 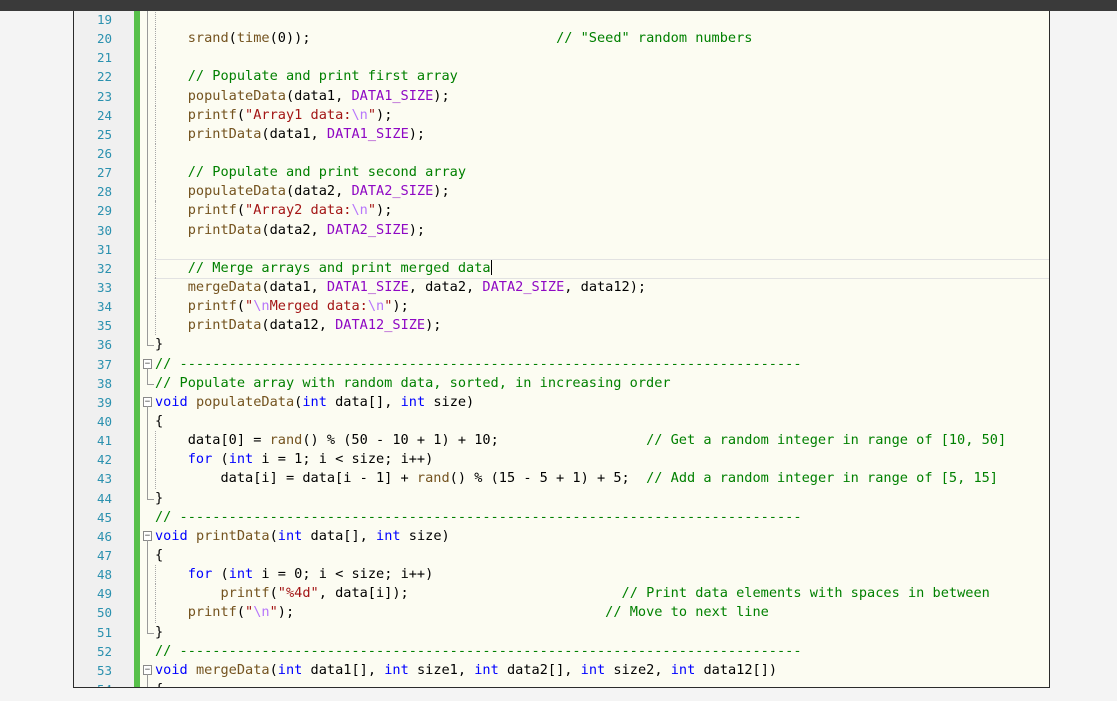 What do you see at coordinates (290, 134) in the screenshot?
I see `code-text: printData(data1, DATA1_SIZE);` at bounding box center [290, 134].